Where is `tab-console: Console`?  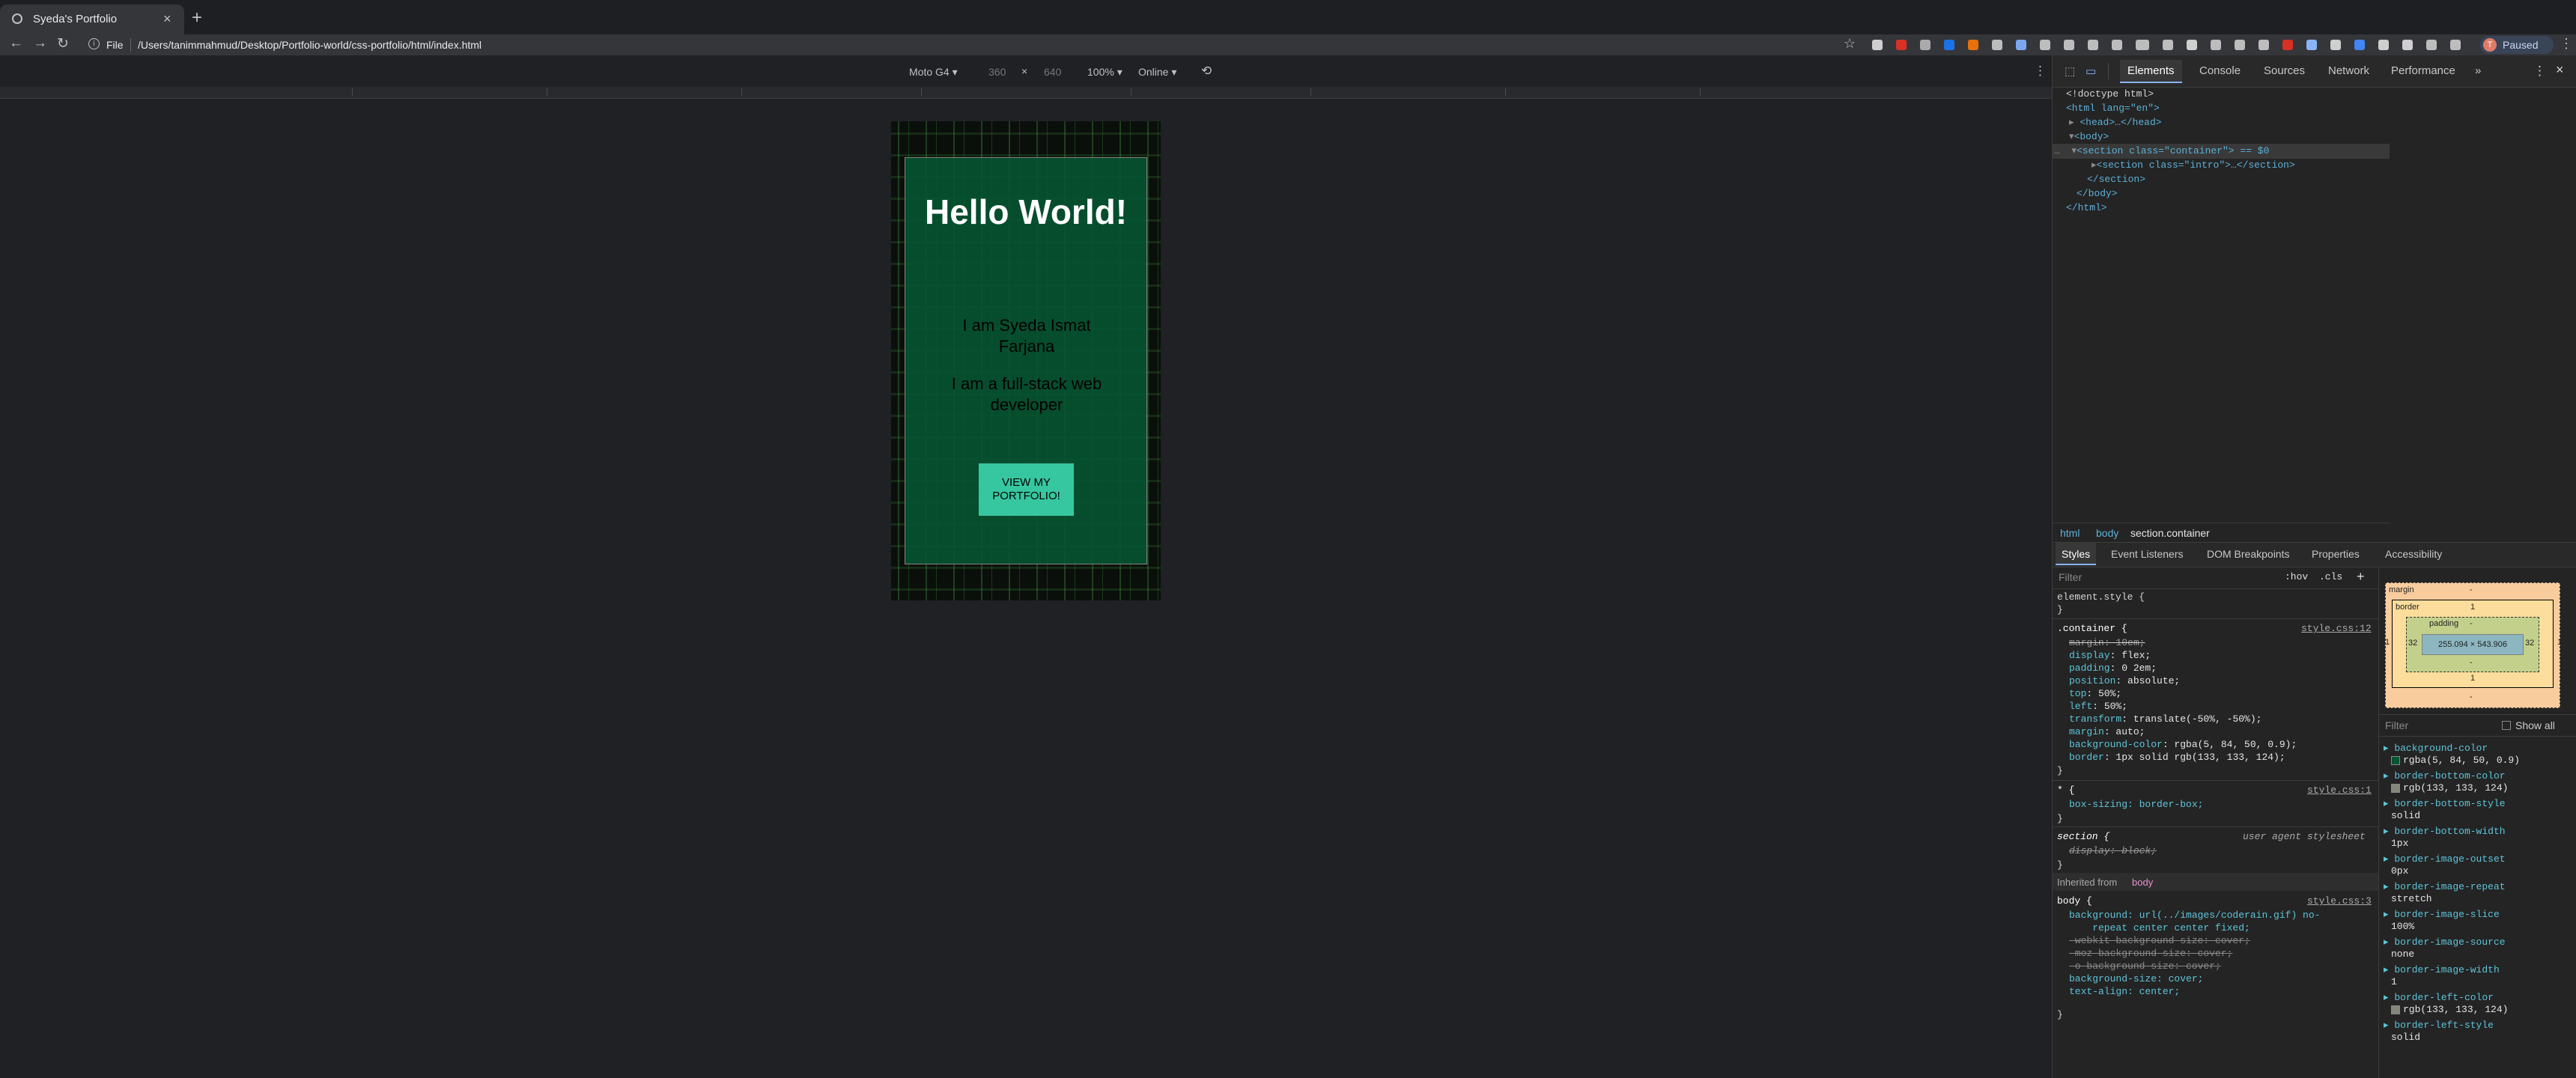
tab-console: Console is located at coordinates (2220, 70).